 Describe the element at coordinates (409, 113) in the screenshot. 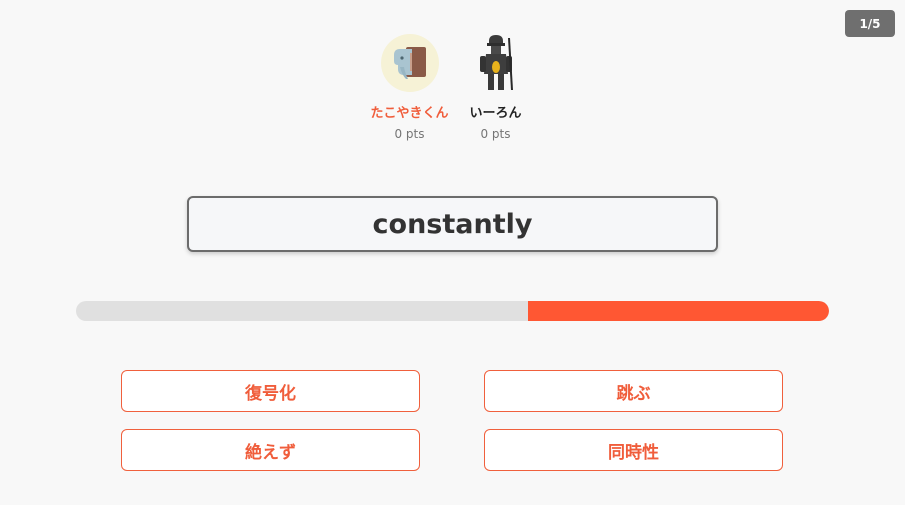

I see `player-name: たこやきくん` at that location.